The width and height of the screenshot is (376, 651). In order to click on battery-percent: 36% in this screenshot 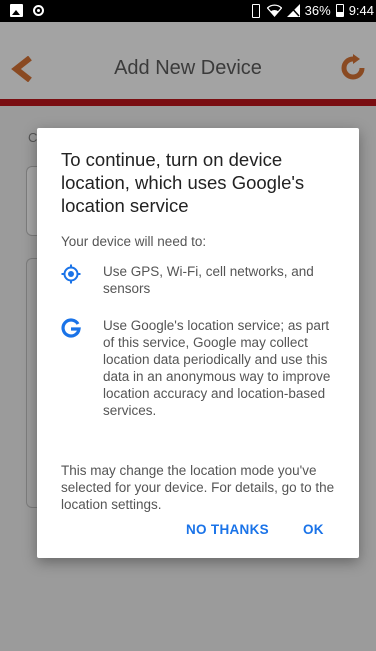, I will do `click(317, 10)`.